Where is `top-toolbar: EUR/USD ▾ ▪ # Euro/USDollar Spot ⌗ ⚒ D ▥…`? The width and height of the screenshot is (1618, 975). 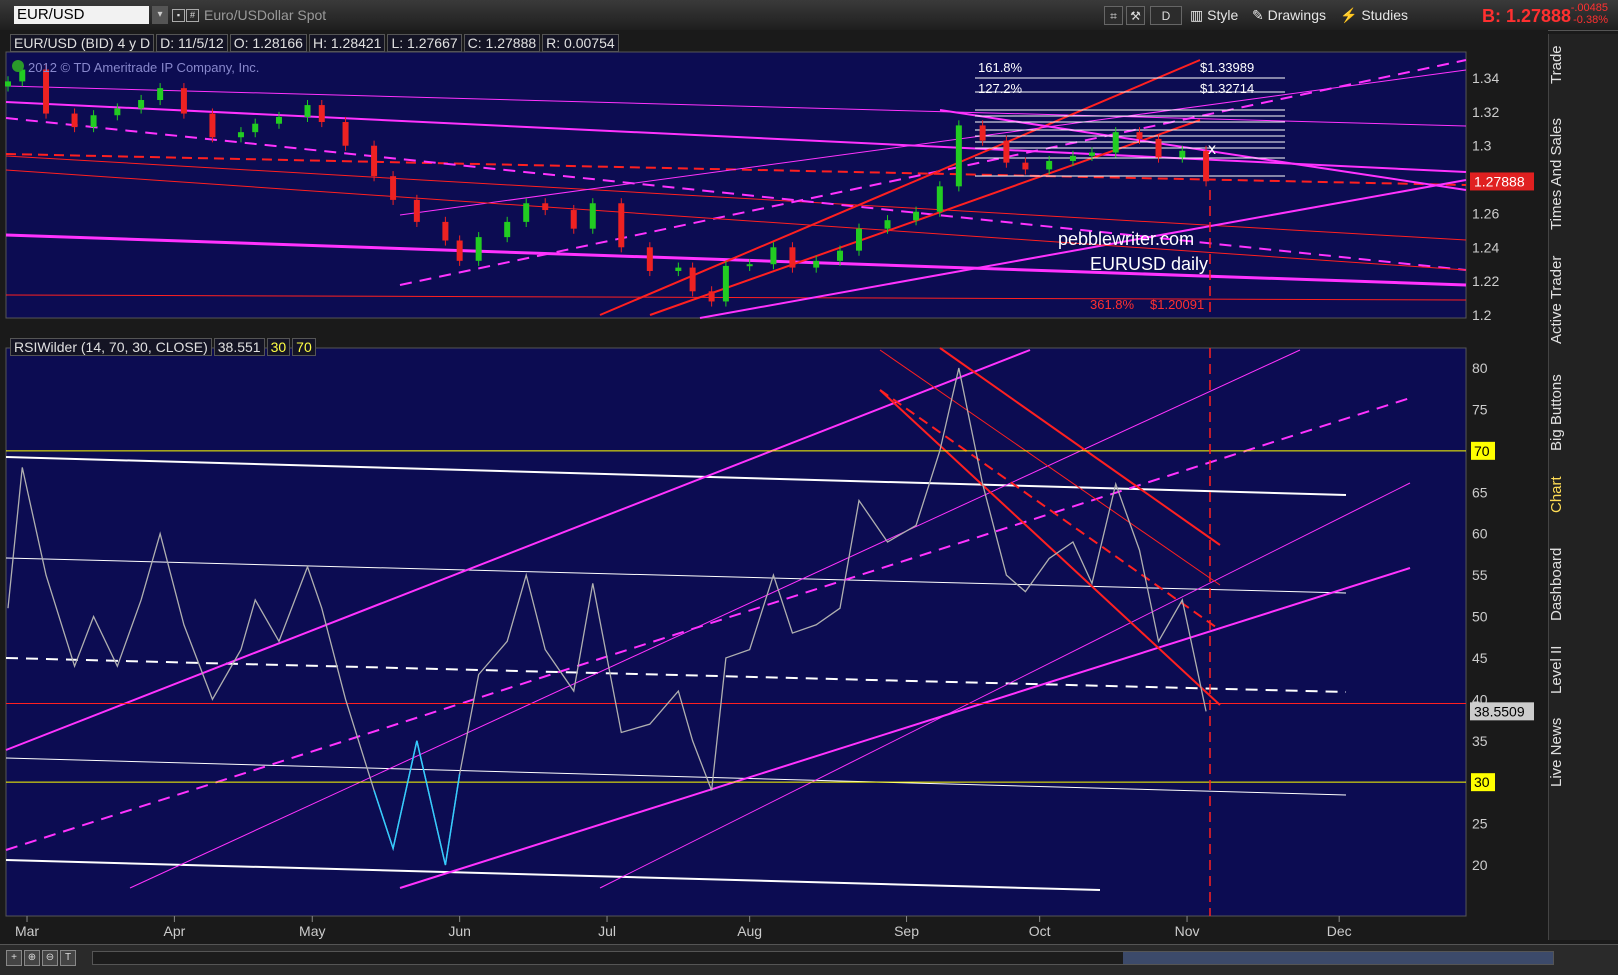
top-toolbar: EUR/USD ▾ ▪ # Euro/USDollar Spot ⌗ ⚒ D ▥… is located at coordinates (809, 15).